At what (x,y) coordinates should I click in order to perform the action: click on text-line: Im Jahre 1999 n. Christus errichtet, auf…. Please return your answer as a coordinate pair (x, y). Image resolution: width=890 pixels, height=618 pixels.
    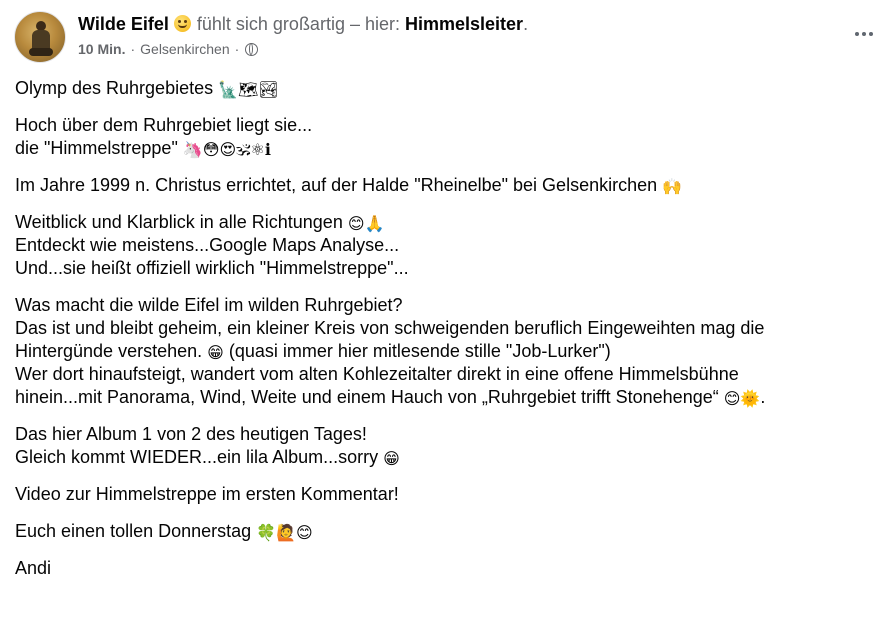
    Looking at the image, I should click on (336, 185).